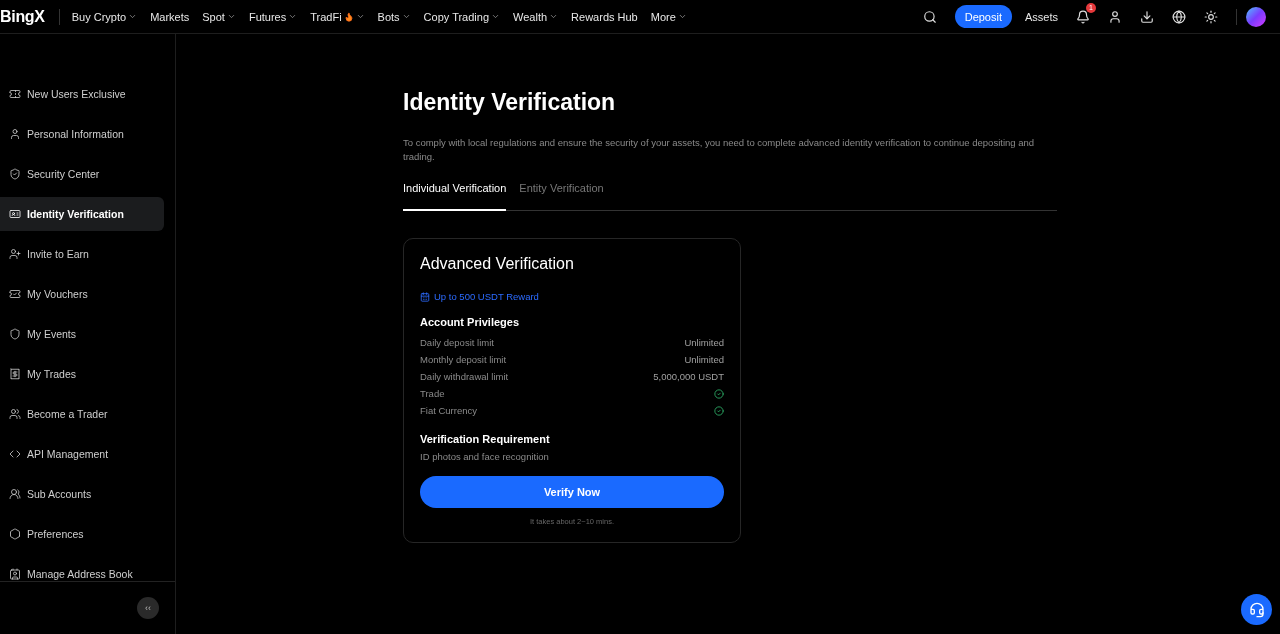  I want to click on sidebar-item: New Users Exclusive, so click(82, 94).